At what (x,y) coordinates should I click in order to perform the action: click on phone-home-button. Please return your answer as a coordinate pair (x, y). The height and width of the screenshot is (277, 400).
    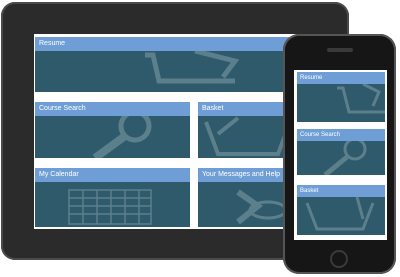
    Looking at the image, I should click on (339, 259).